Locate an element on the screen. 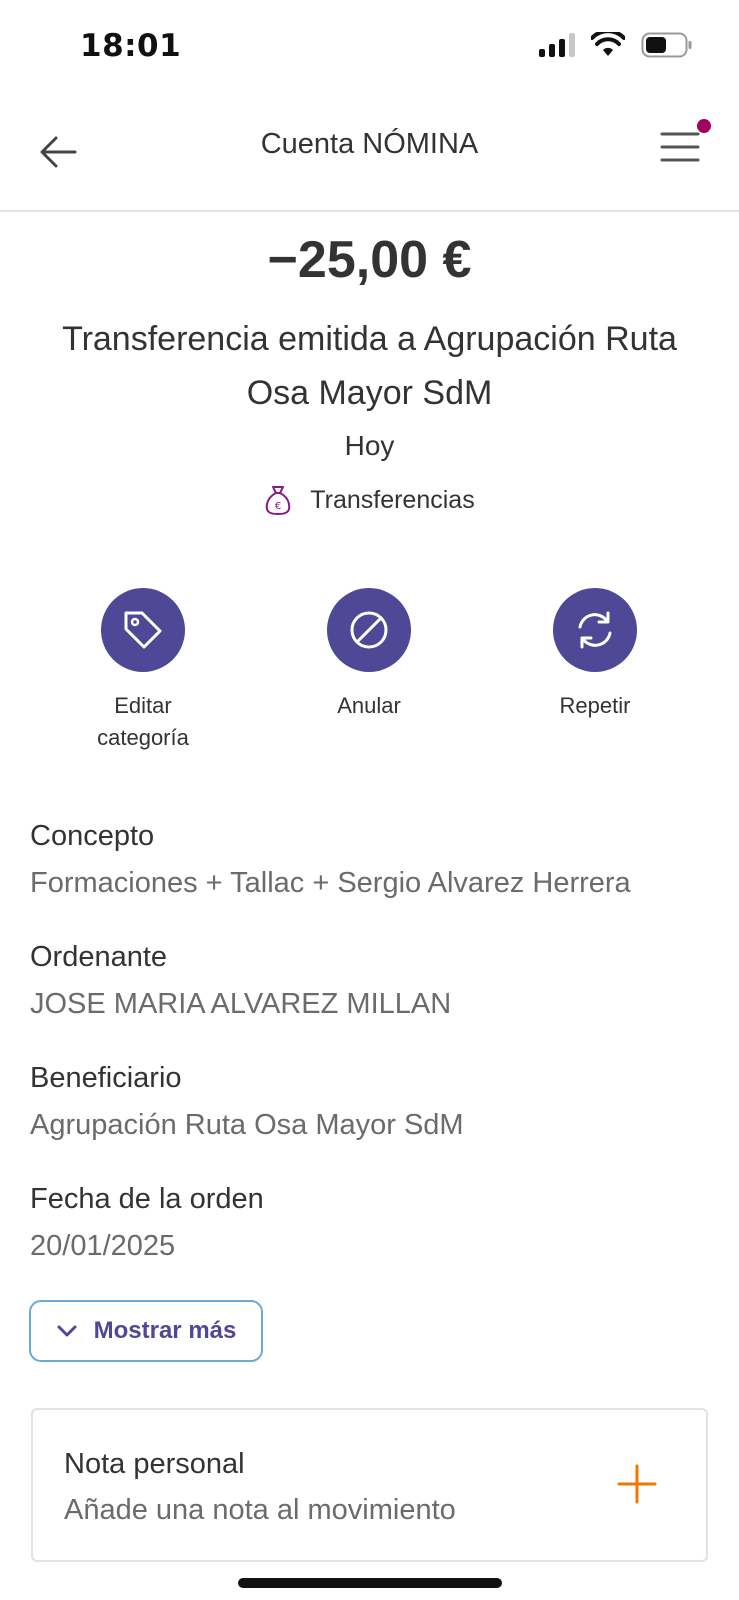  detail-value: 20/01/2025 is located at coordinates (103, 1246).